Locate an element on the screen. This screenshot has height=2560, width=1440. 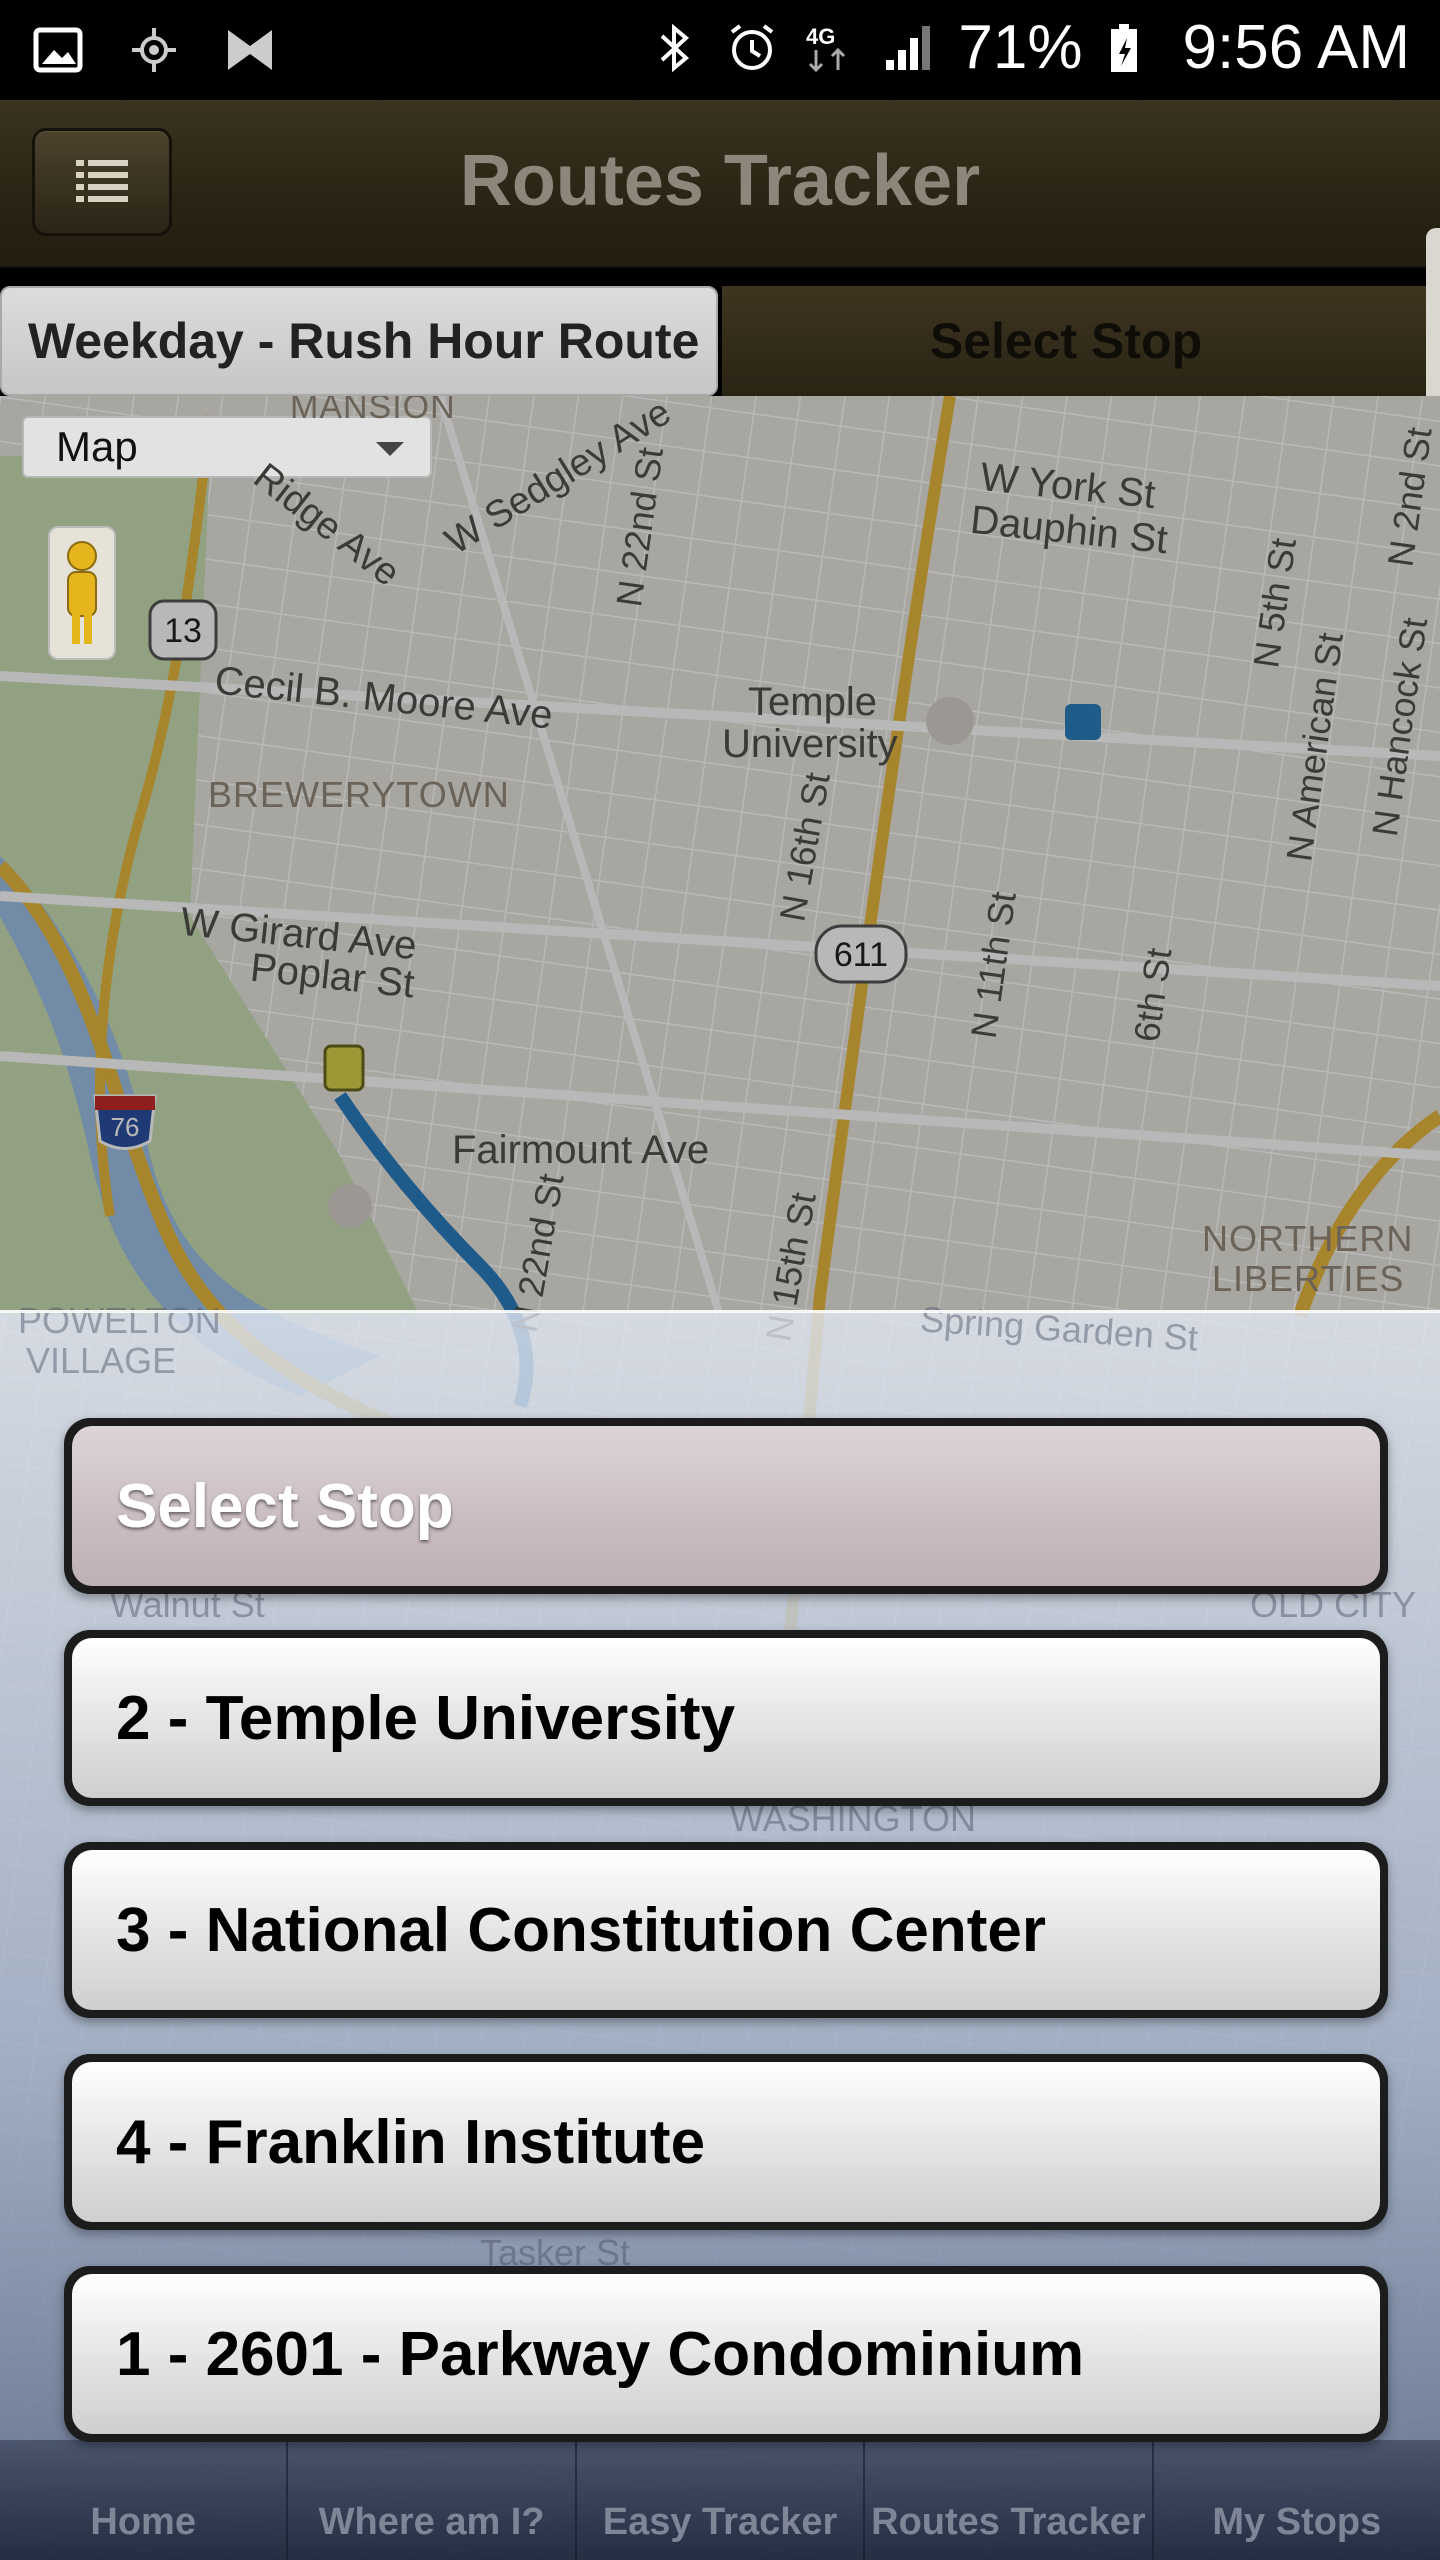
stop-item-franklin-institute: 4 - Franklin Institute is located at coordinates (726, 2142).